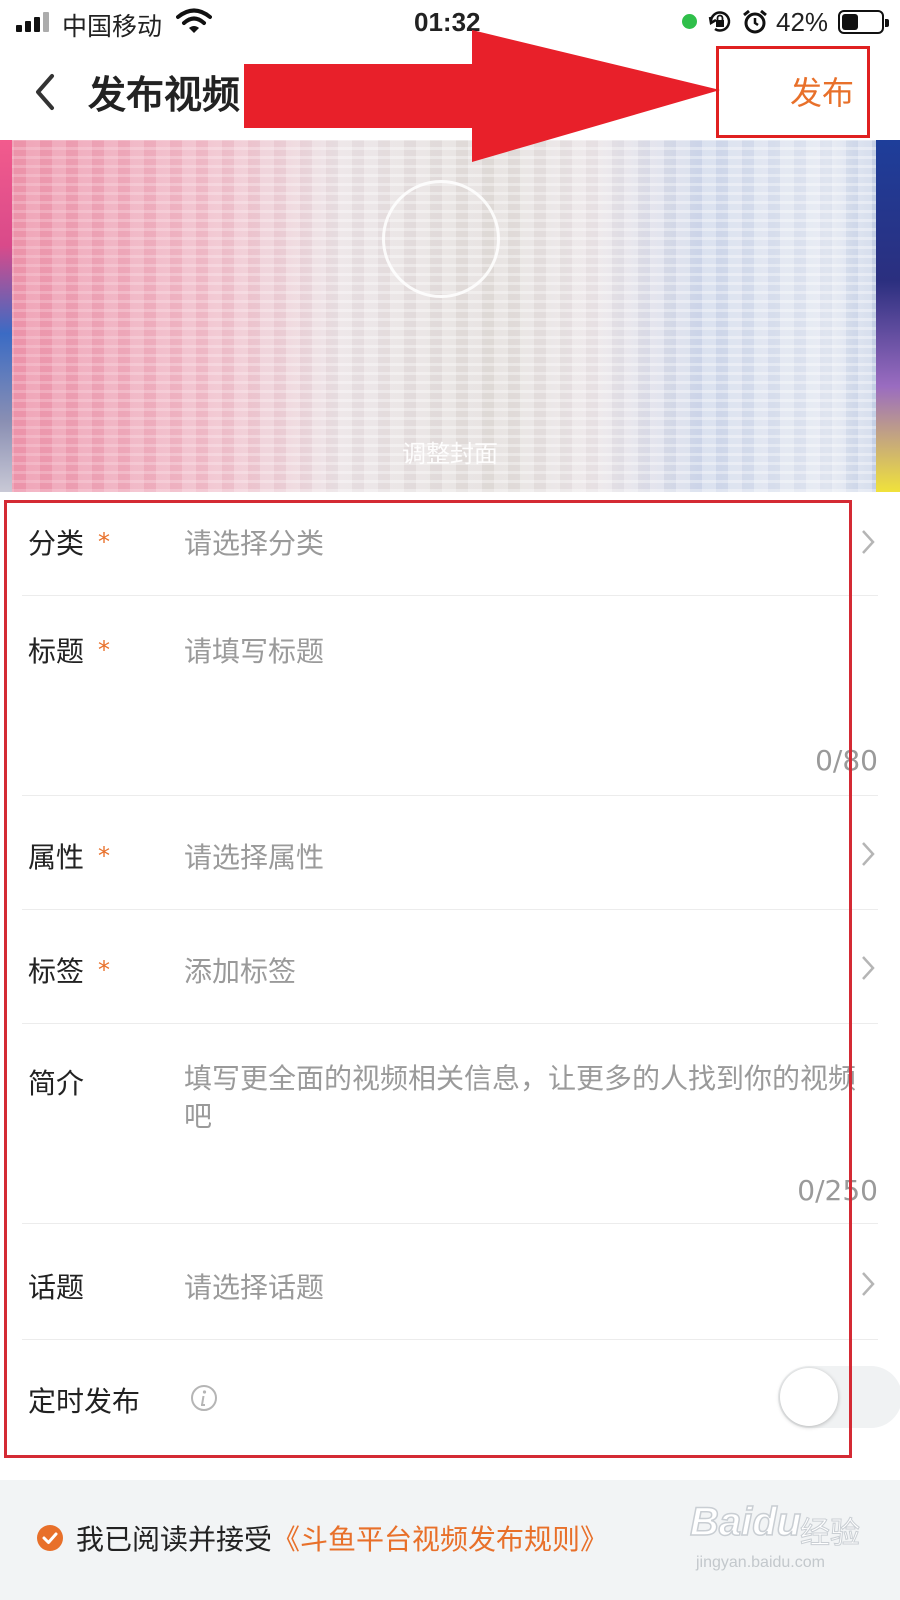 The height and width of the screenshot is (1600, 900). Describe the element at coordinates (50, 1538) in the screenshot. I see `check-circle-icon` at that location.